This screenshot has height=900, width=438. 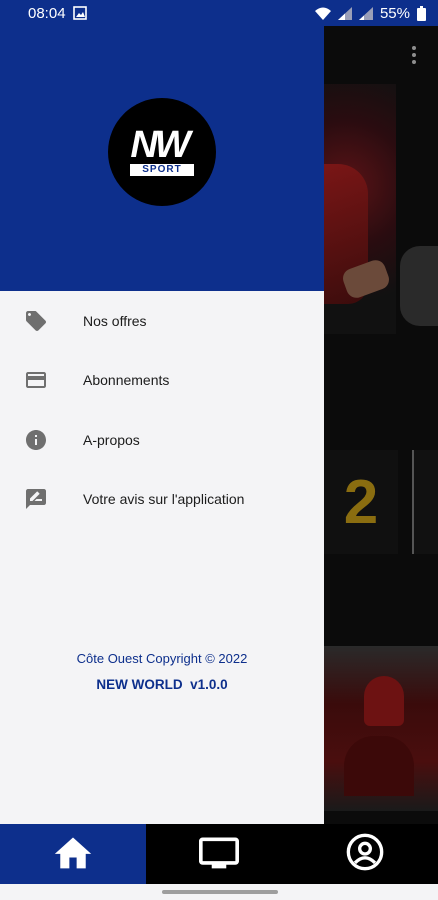 I want to click on logo-subtitle: SPORT, so click(x=162, y=170).